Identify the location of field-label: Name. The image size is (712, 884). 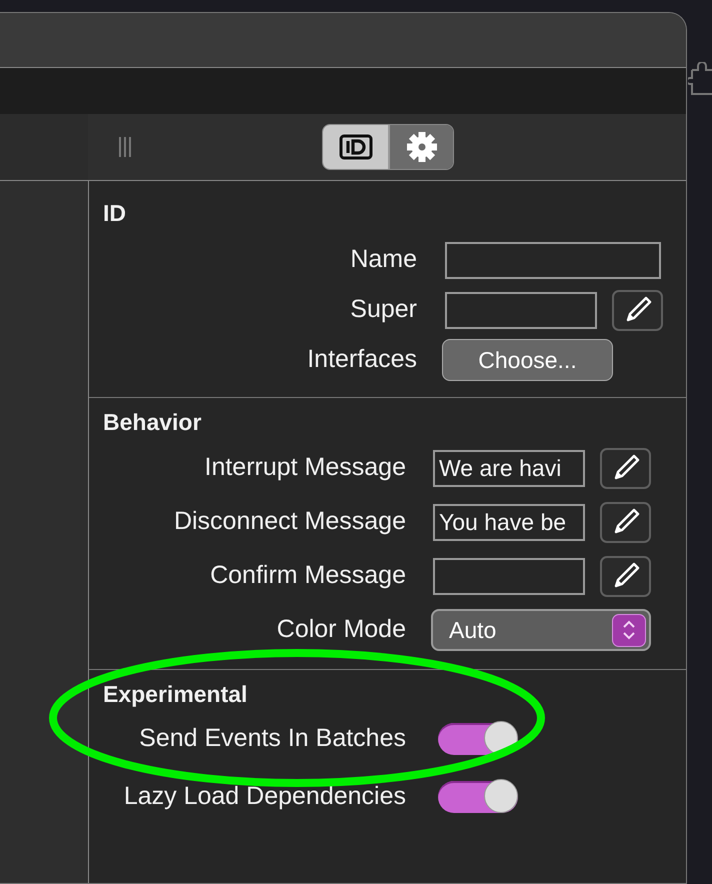
(383, 260).